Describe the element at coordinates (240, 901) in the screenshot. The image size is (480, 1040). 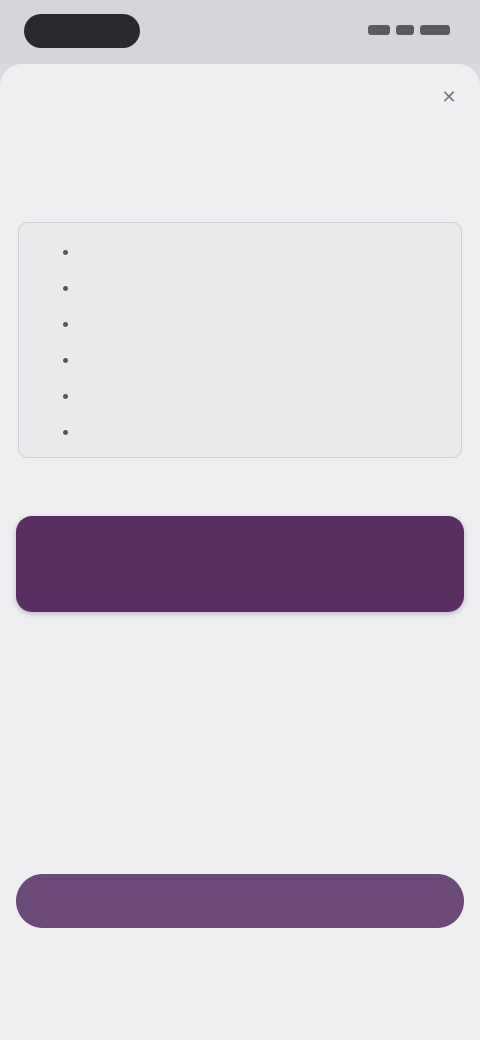
I see `subscribe-button` at that location.